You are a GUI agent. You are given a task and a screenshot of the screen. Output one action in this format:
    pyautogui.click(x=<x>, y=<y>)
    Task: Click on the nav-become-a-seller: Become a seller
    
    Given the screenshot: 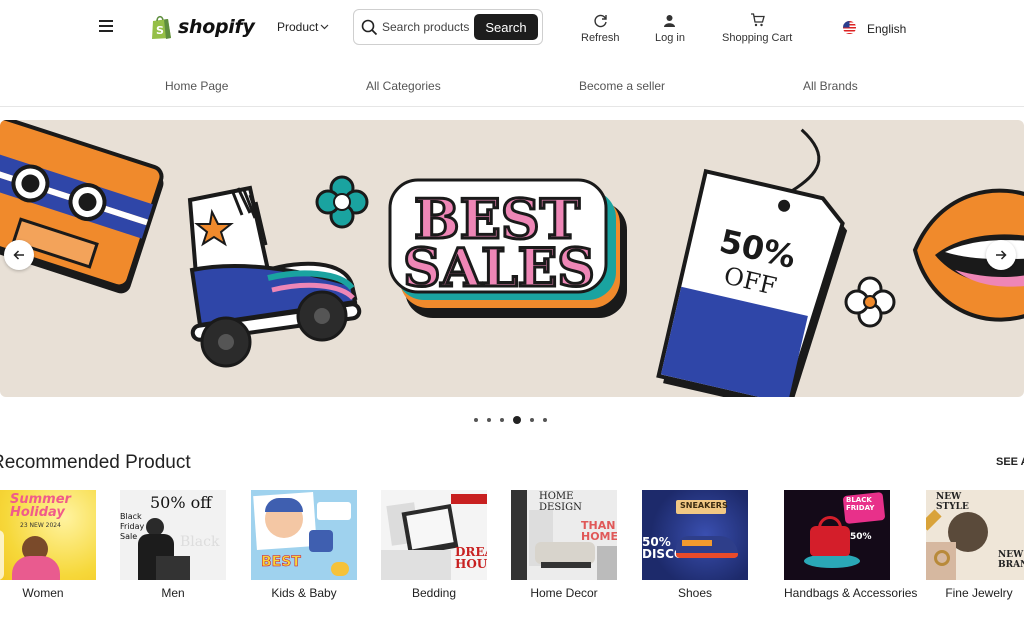 What is the action you would take?
    pyautogui.click(x=622, y=86)
    